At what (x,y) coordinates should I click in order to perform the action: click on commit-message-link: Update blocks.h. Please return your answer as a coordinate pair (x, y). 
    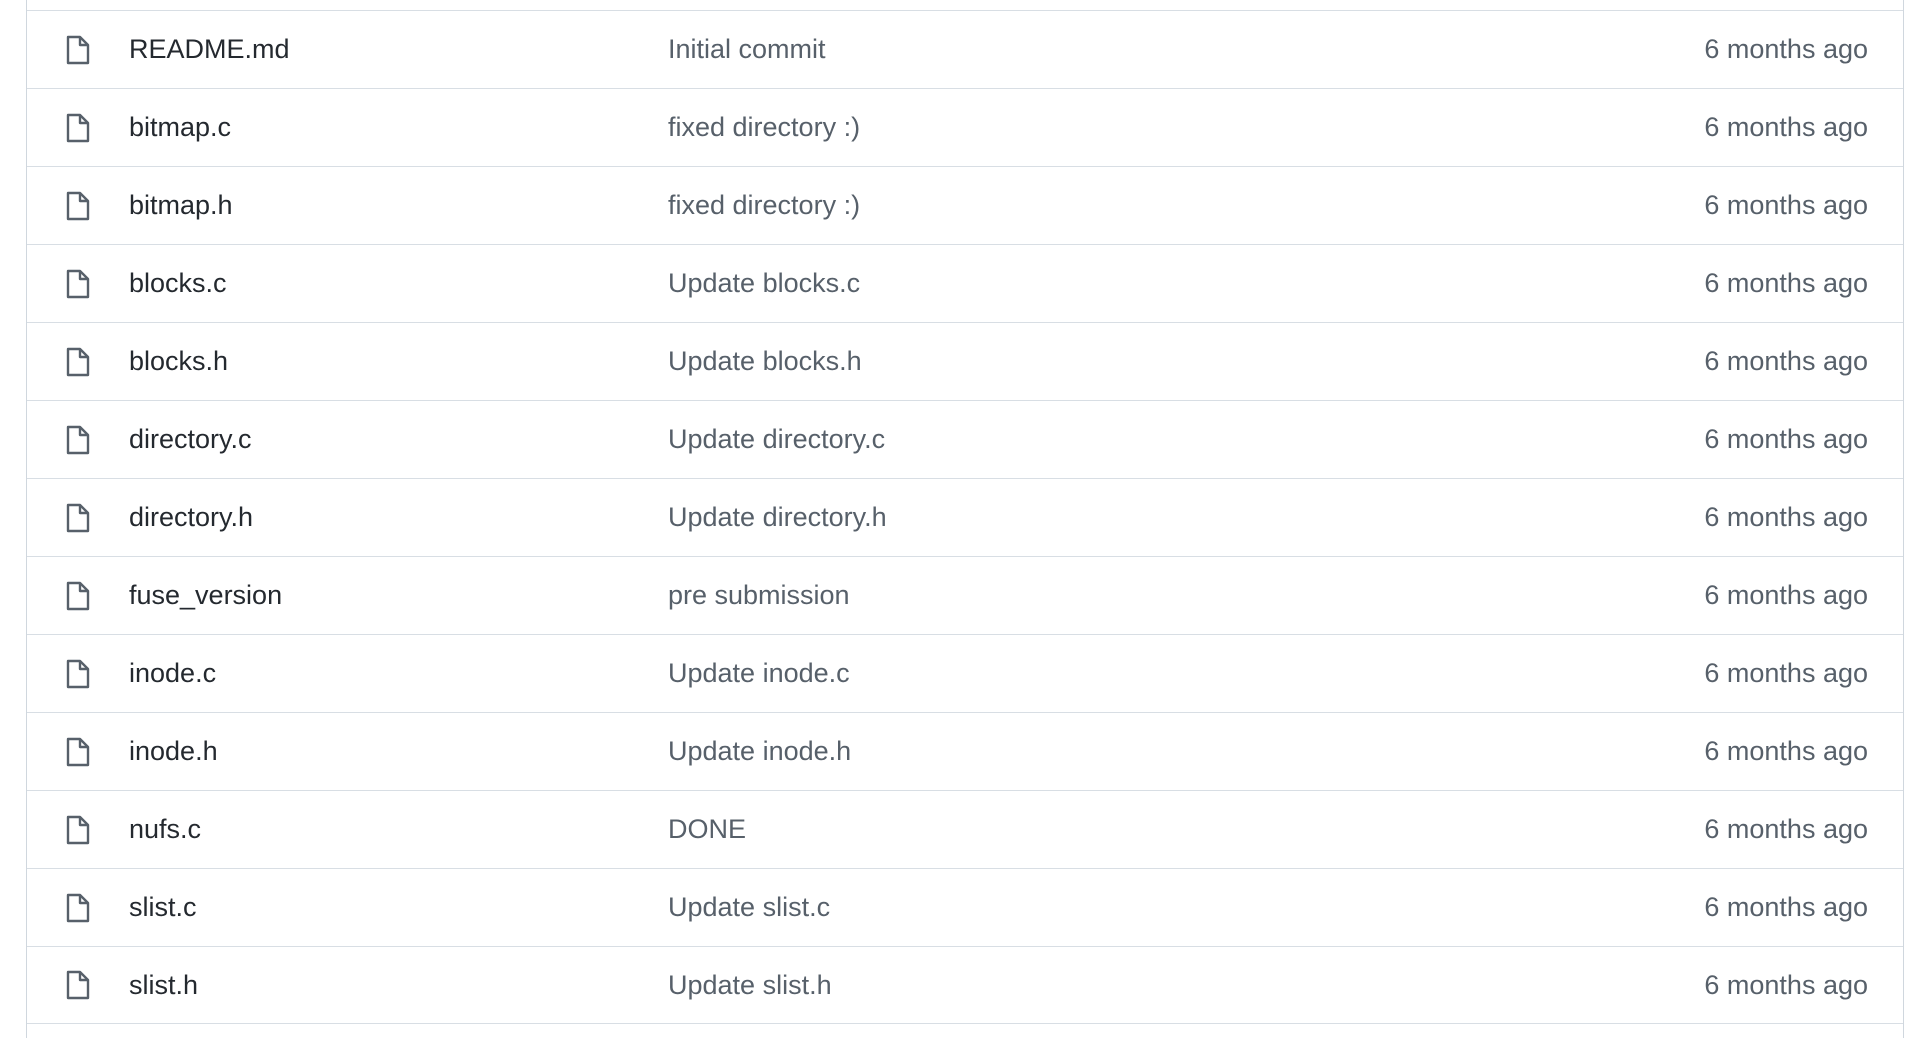
    Looking at the image, I should click on (765, 361).